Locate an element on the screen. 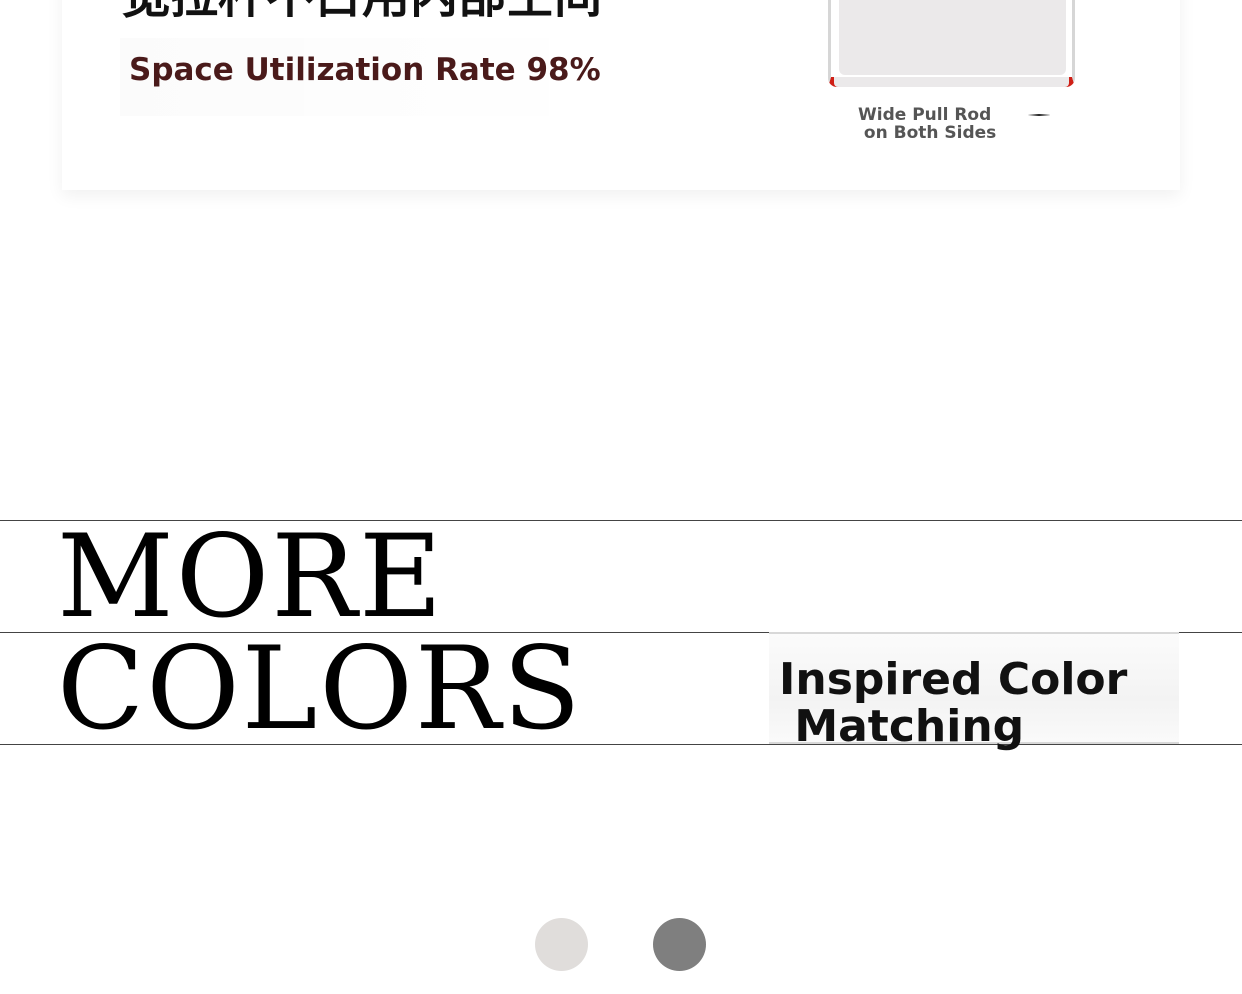 Image resolution: width=1242 pixels, height=994 pixels. space-utilization-text: Space Utilization Rate 98% is located at coordinates (365, 70).